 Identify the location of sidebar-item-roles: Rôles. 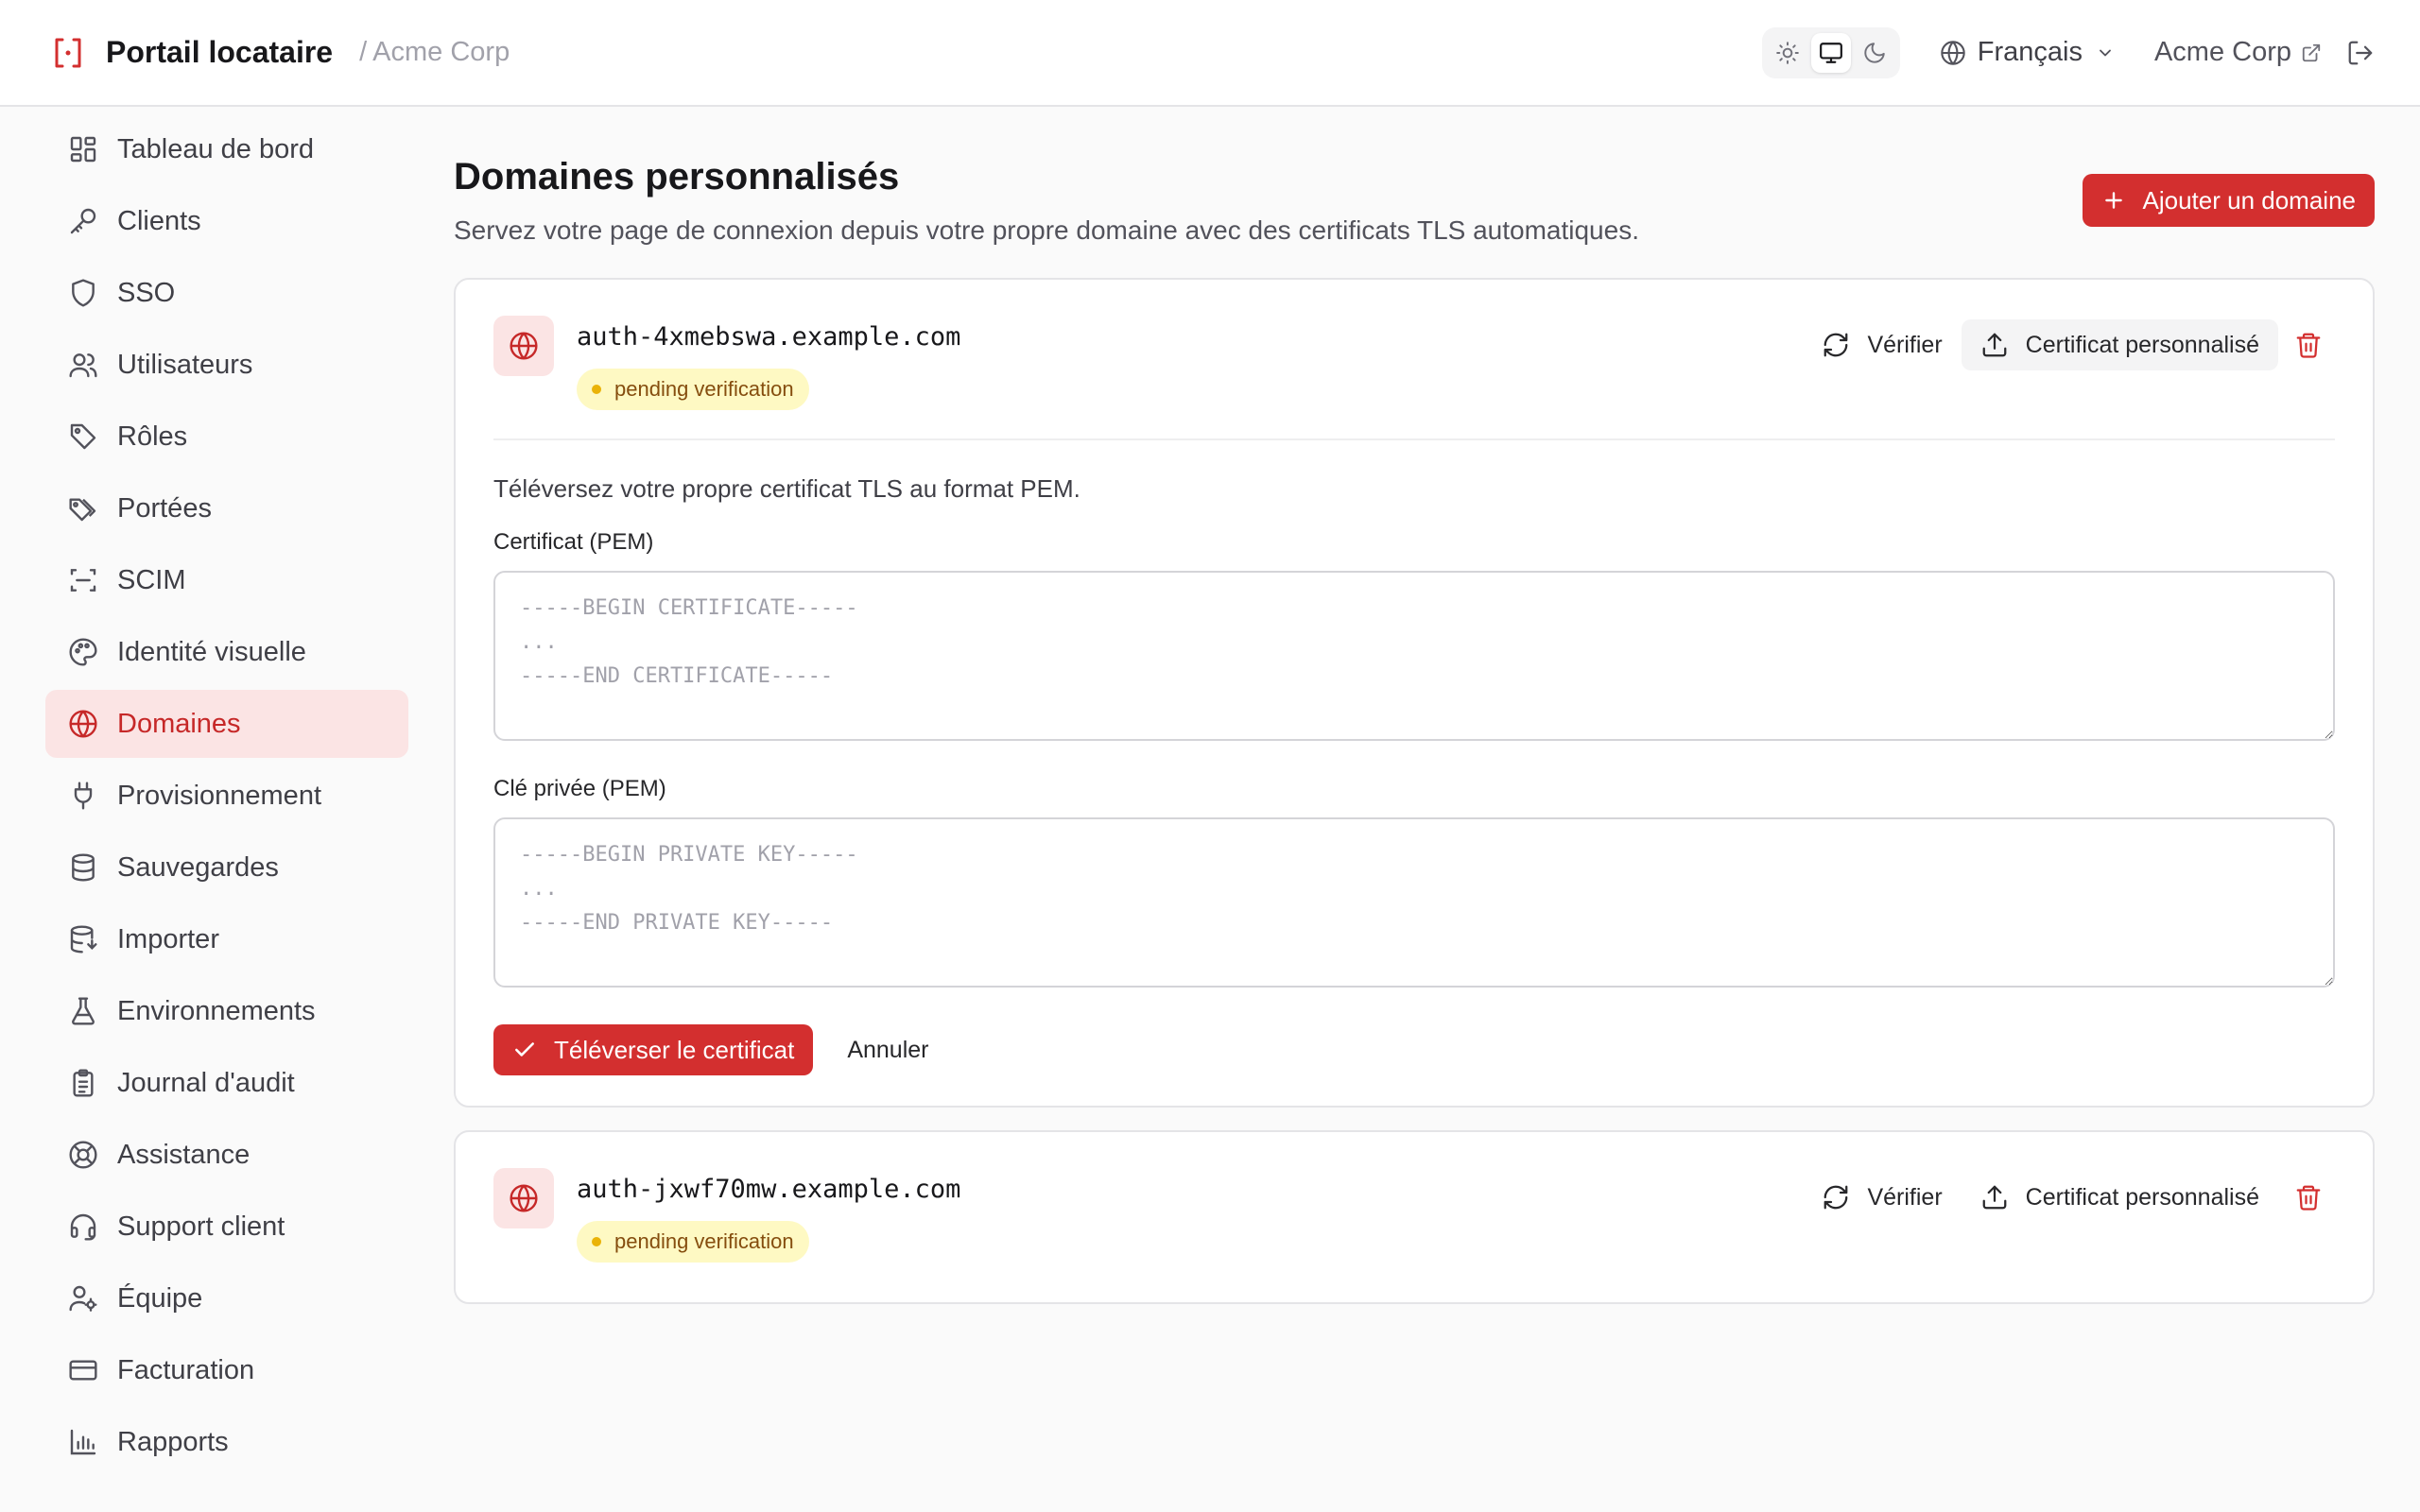
(226, 437).